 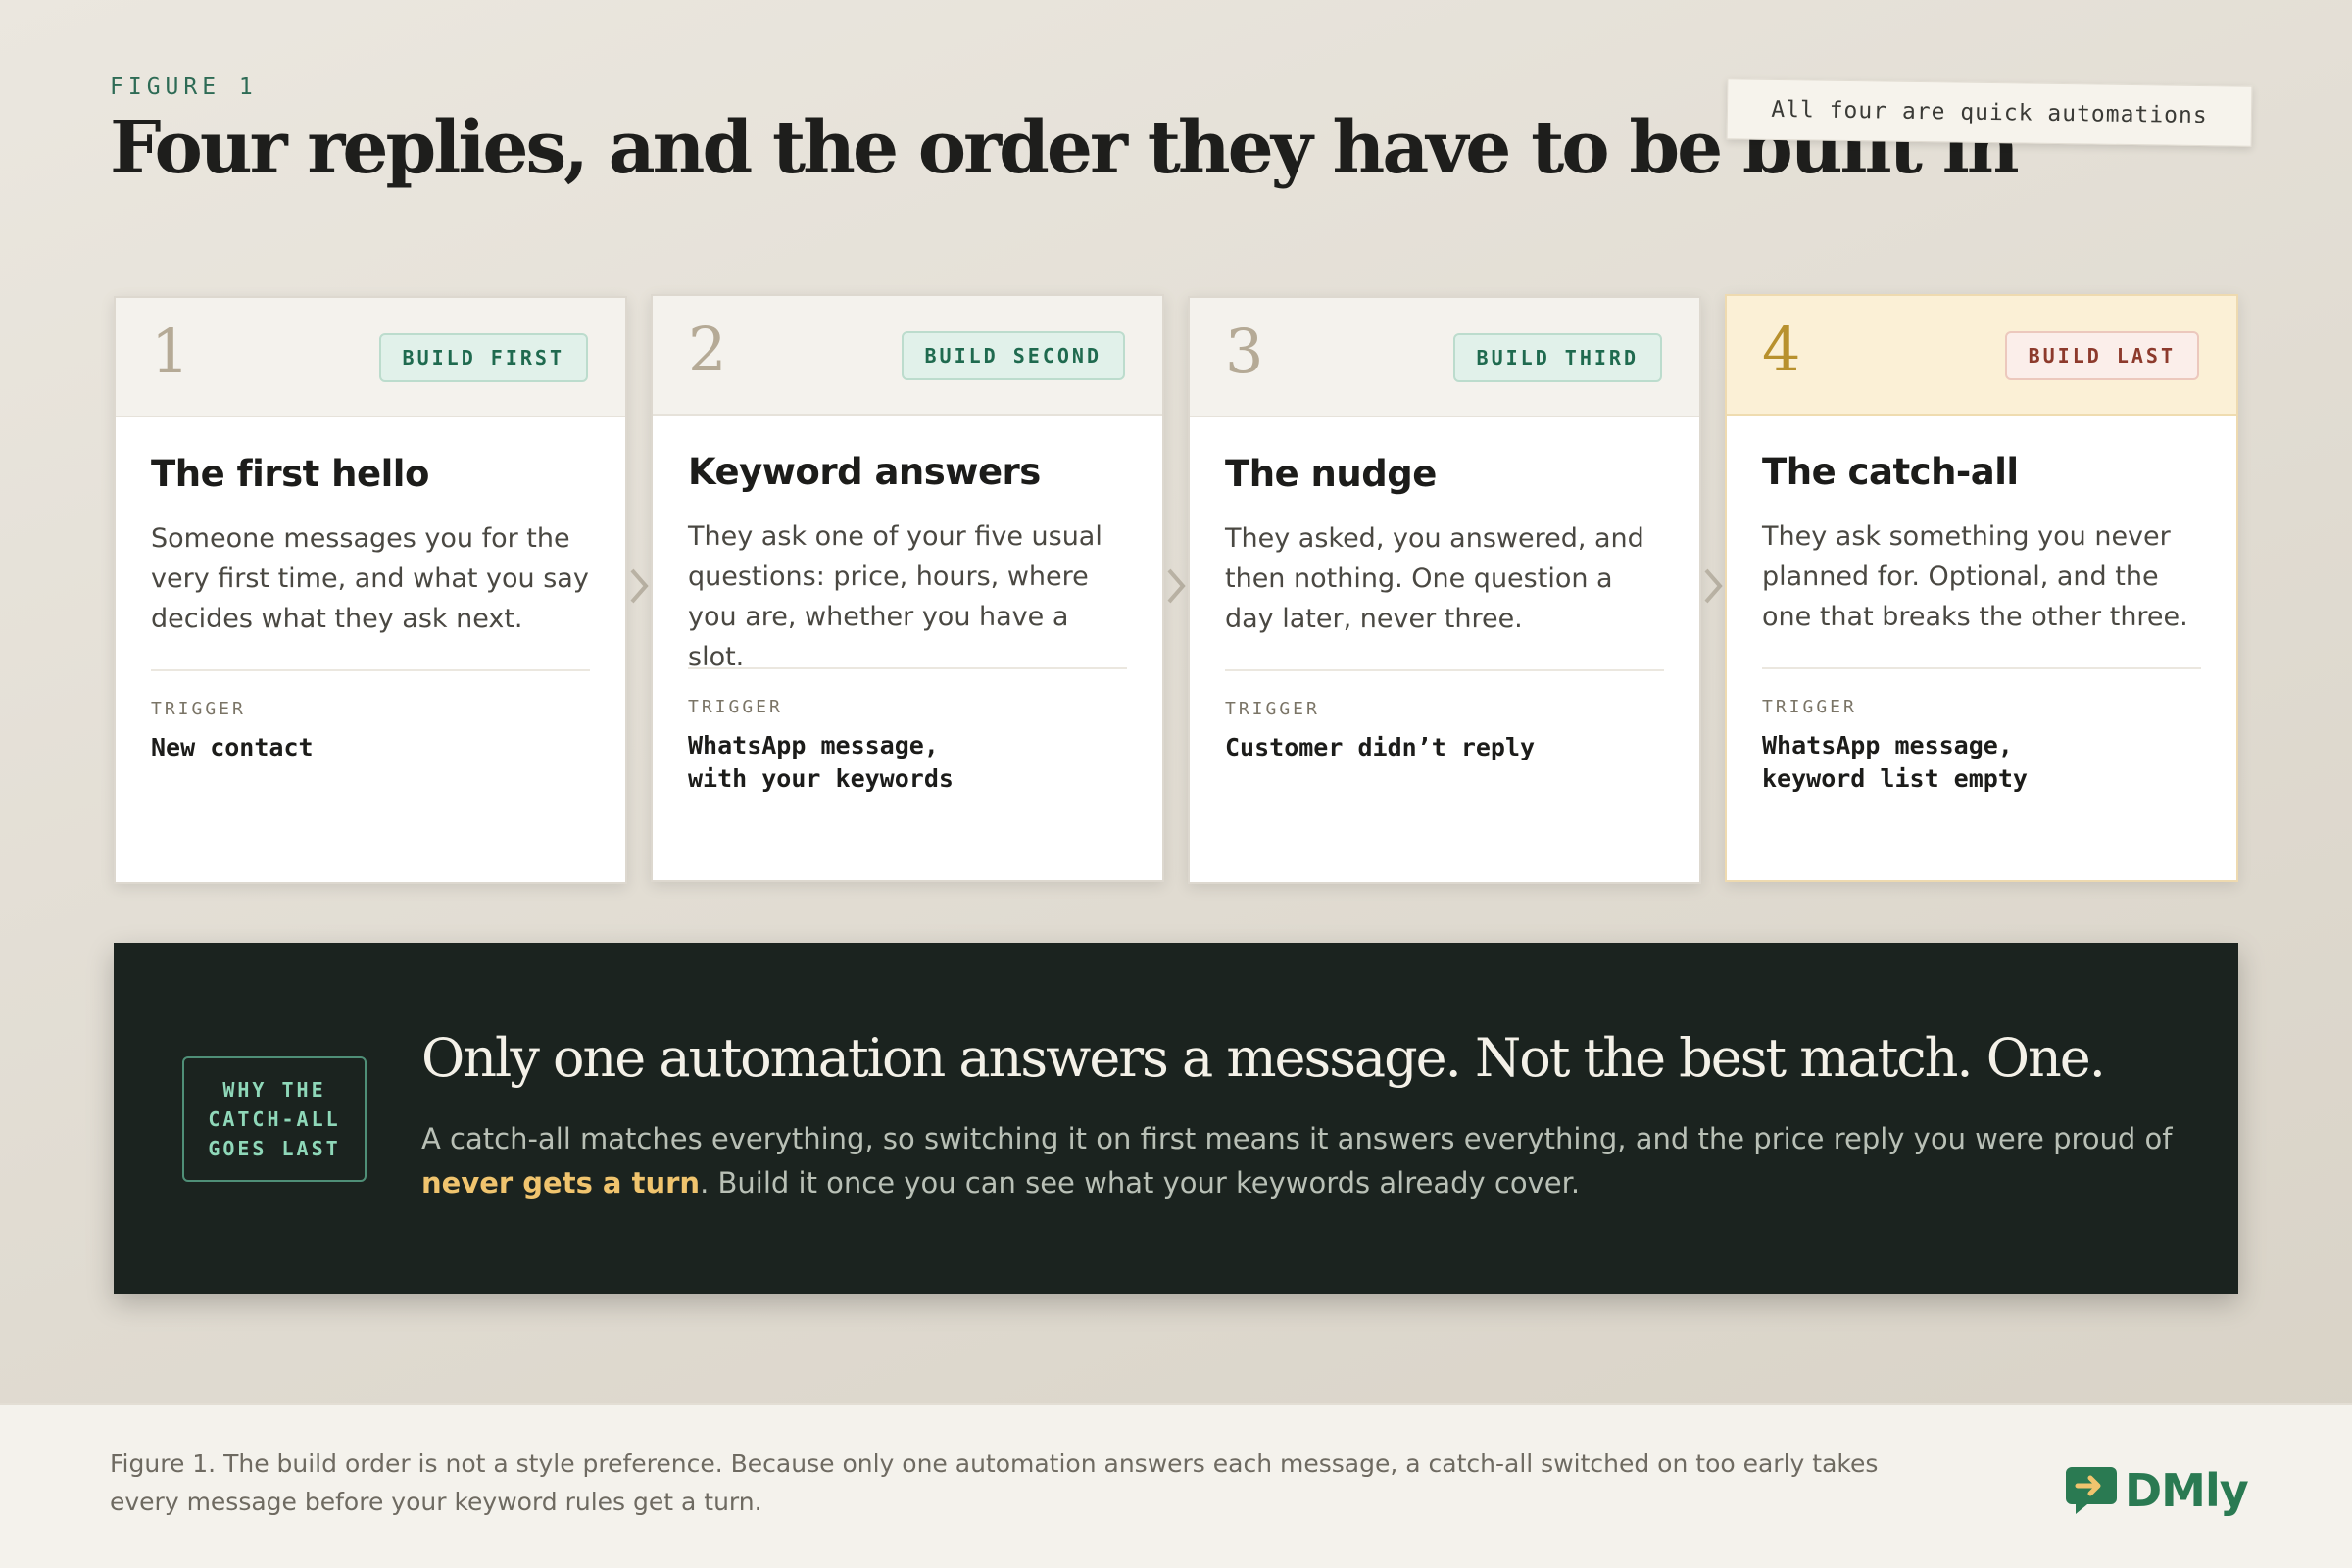 I want to click on step-number: 3, so click(x=1244, y=351).